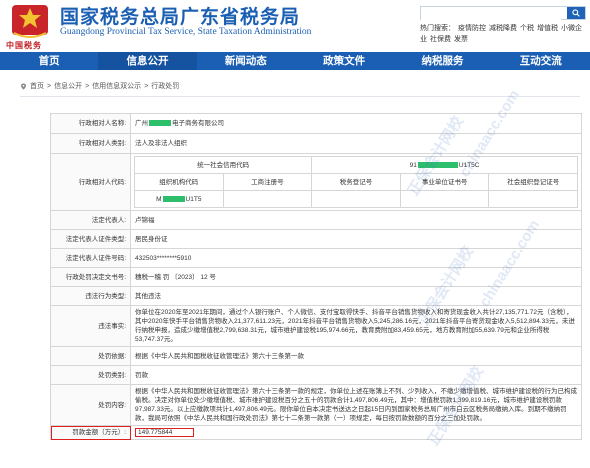  What do you see at coordinates (37, 86) in the screenshot?
I see `breadcrumb-home: 首页` at bounding box center [37, 86].